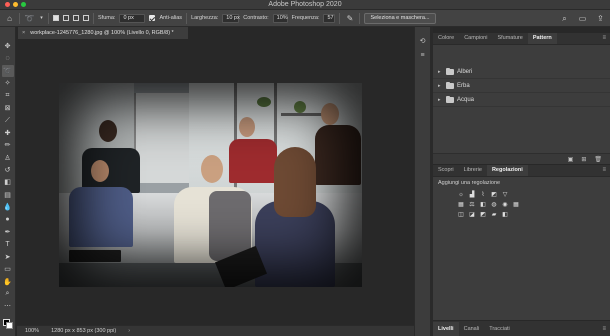 The image size is (610, 336). What do you see at coordinates (329, 18) in the screenshot?
I see `frequency-input: 57` at bounding box center [329, 18].